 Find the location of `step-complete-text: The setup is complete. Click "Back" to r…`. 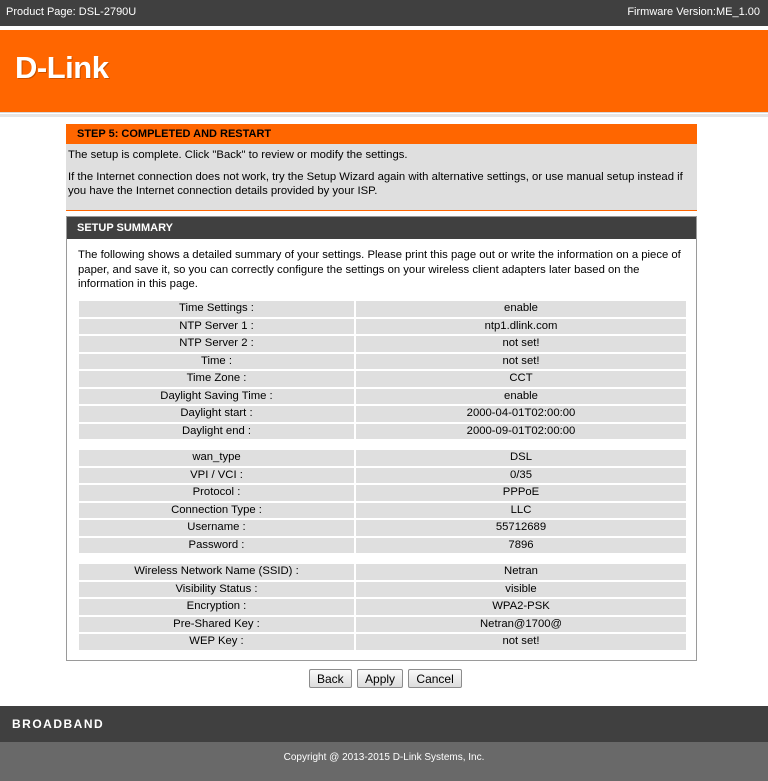

step-complete-text: The setup is complete. Click "Back" to r… is located at coordinates (238, 155).